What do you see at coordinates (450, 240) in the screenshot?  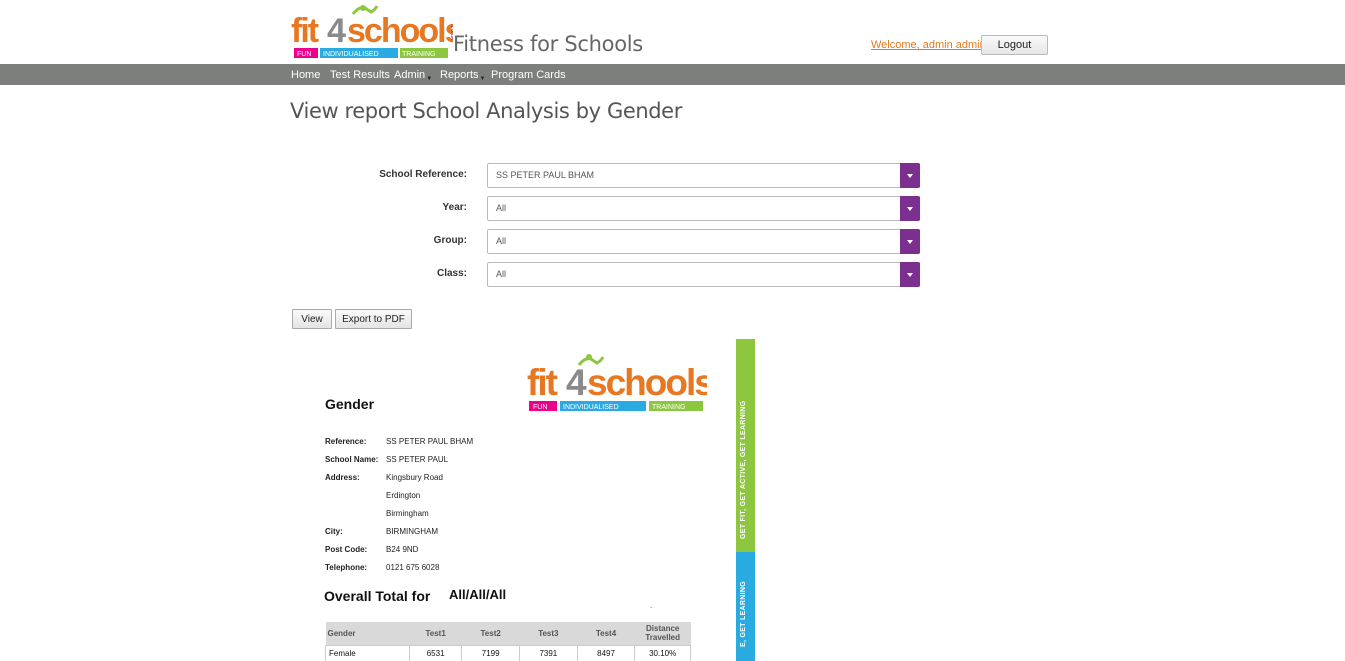 I see `group-label: Group:` at bounding box center [450, 240].